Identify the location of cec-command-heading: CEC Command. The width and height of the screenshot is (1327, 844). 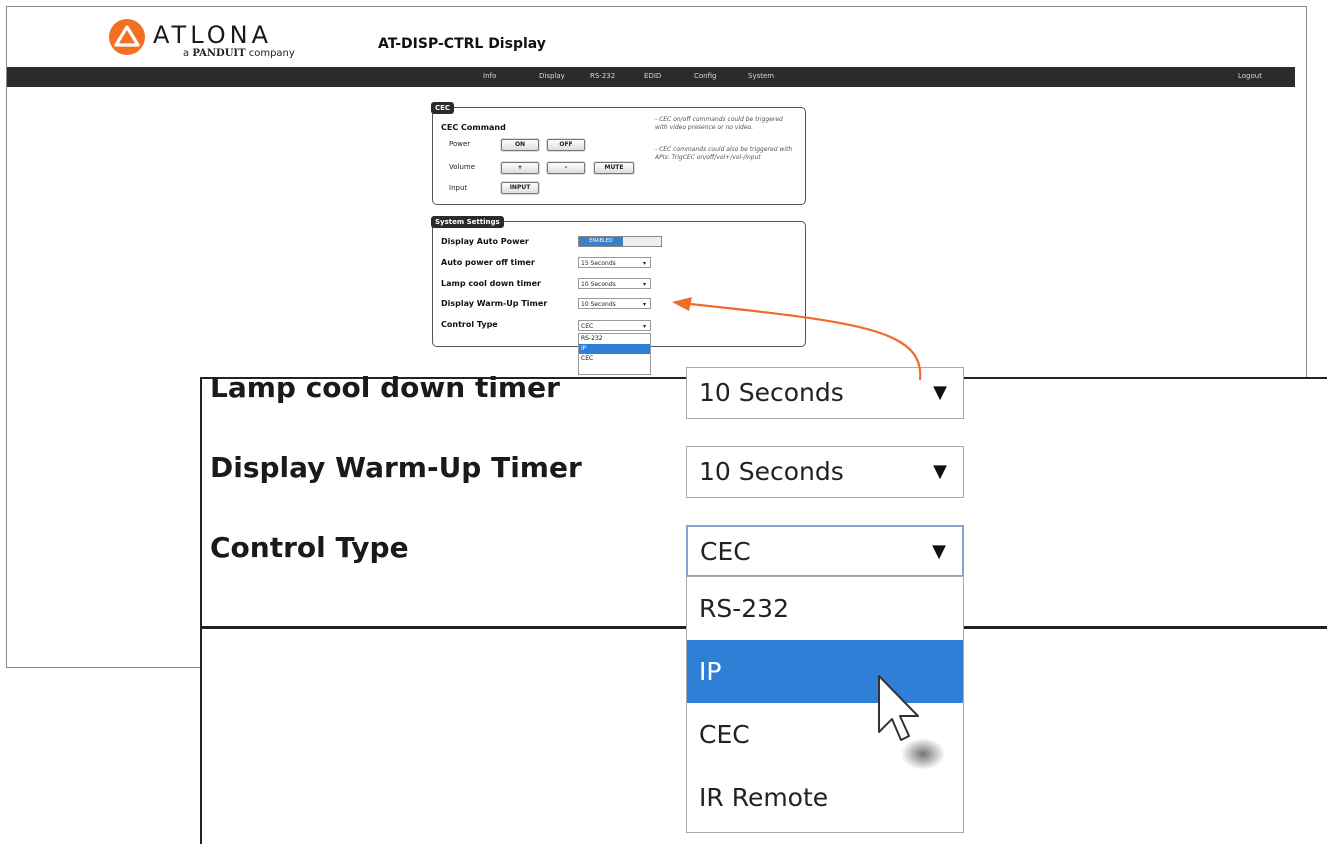
(473, 127).